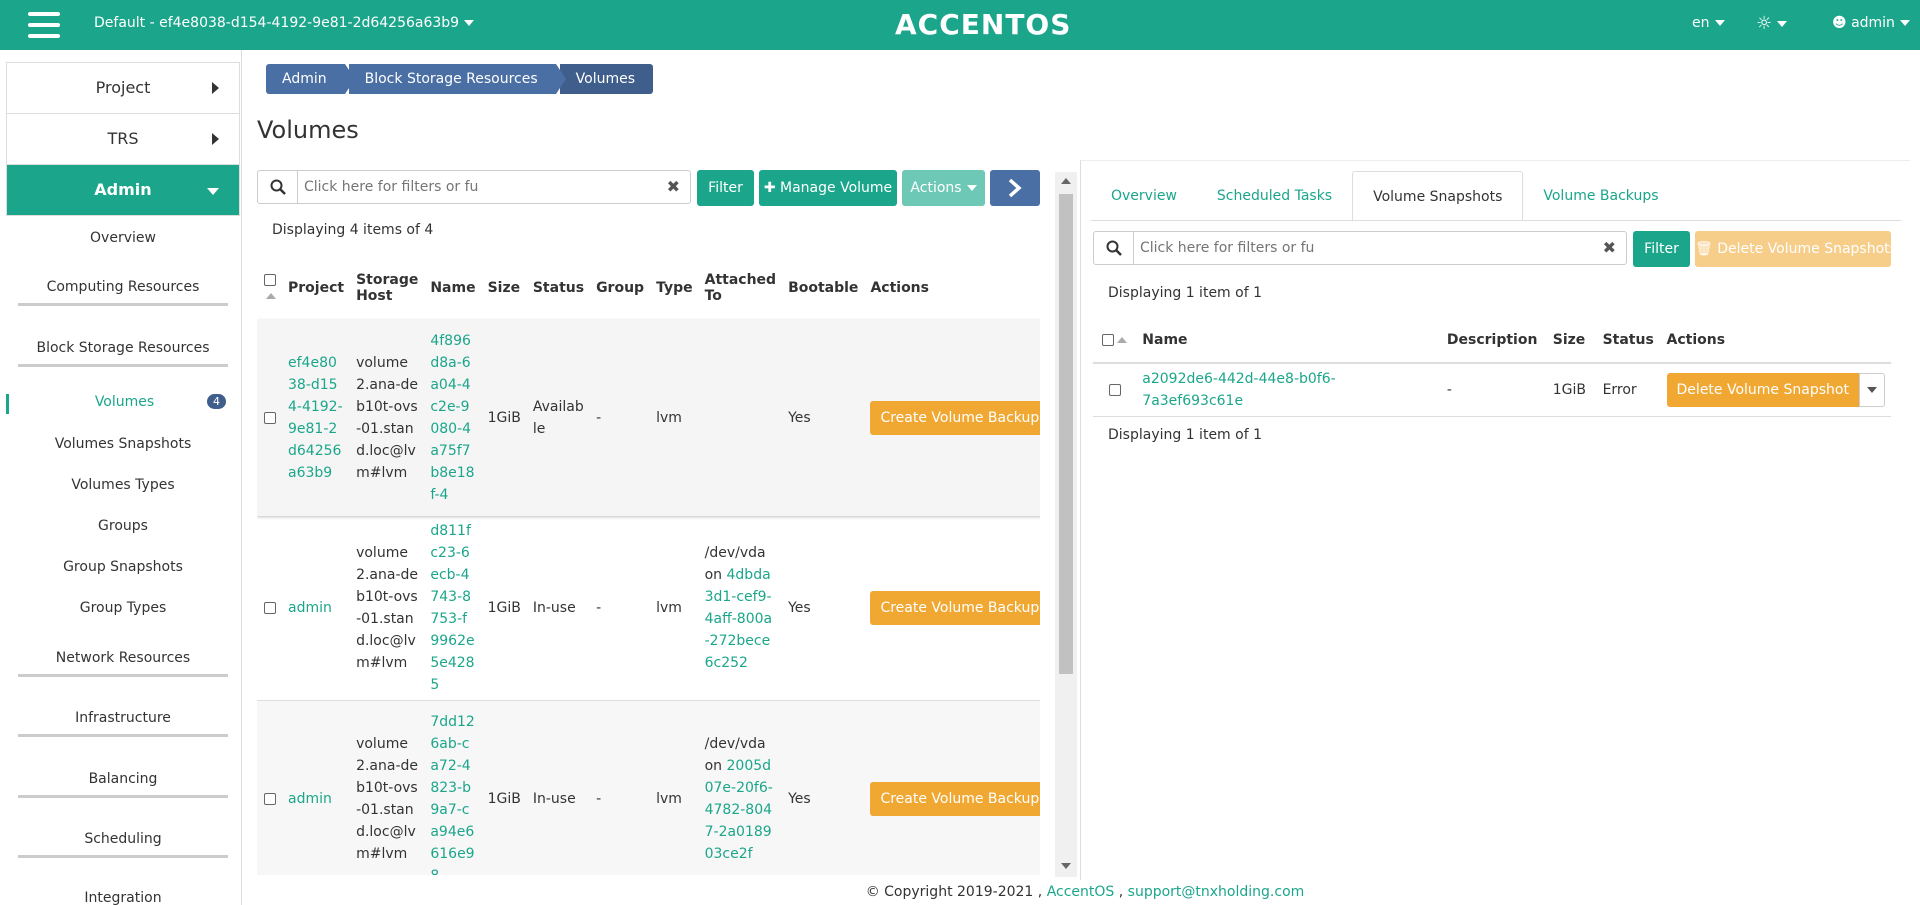  Describe the element at coordinates (1600, 196) in the screenshot. I see `tab-volume-backups: Volume Backups` at that location.